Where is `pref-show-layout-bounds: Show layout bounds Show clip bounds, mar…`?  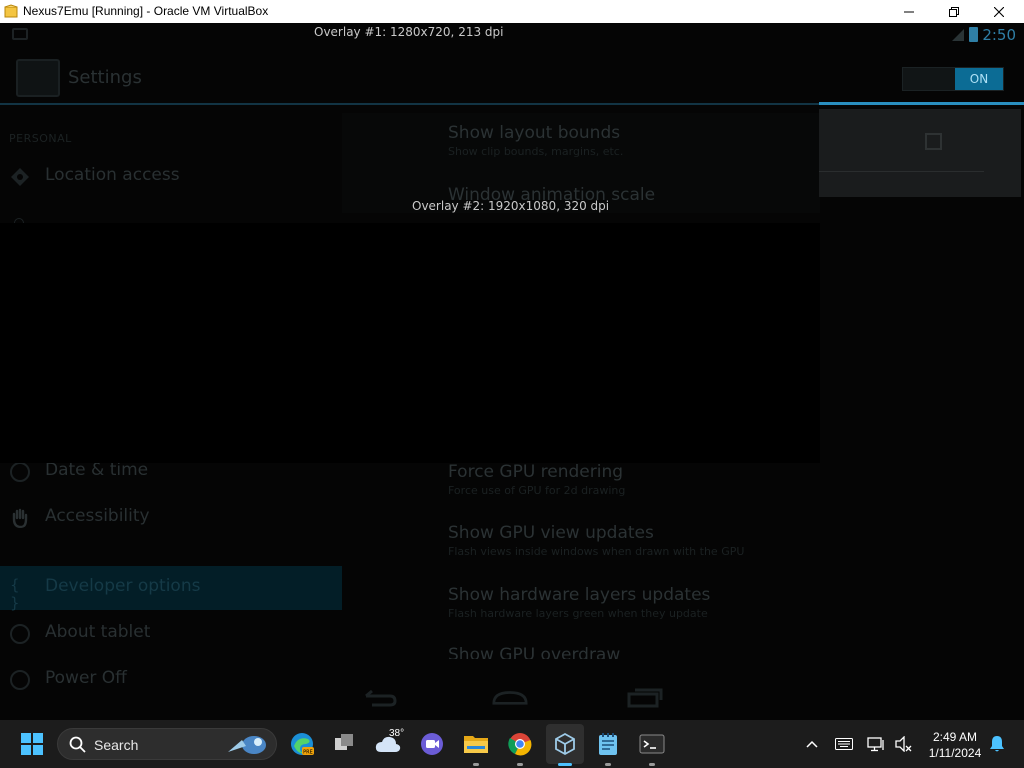
pref-show-layout-bounds: Show layout bounds Show clip bounds, mar… is located at coordinates (535, 140).